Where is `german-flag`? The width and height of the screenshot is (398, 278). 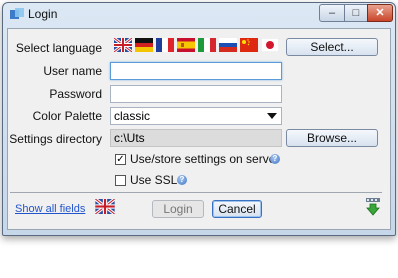
german-flag is located at coordinates (144, 45).